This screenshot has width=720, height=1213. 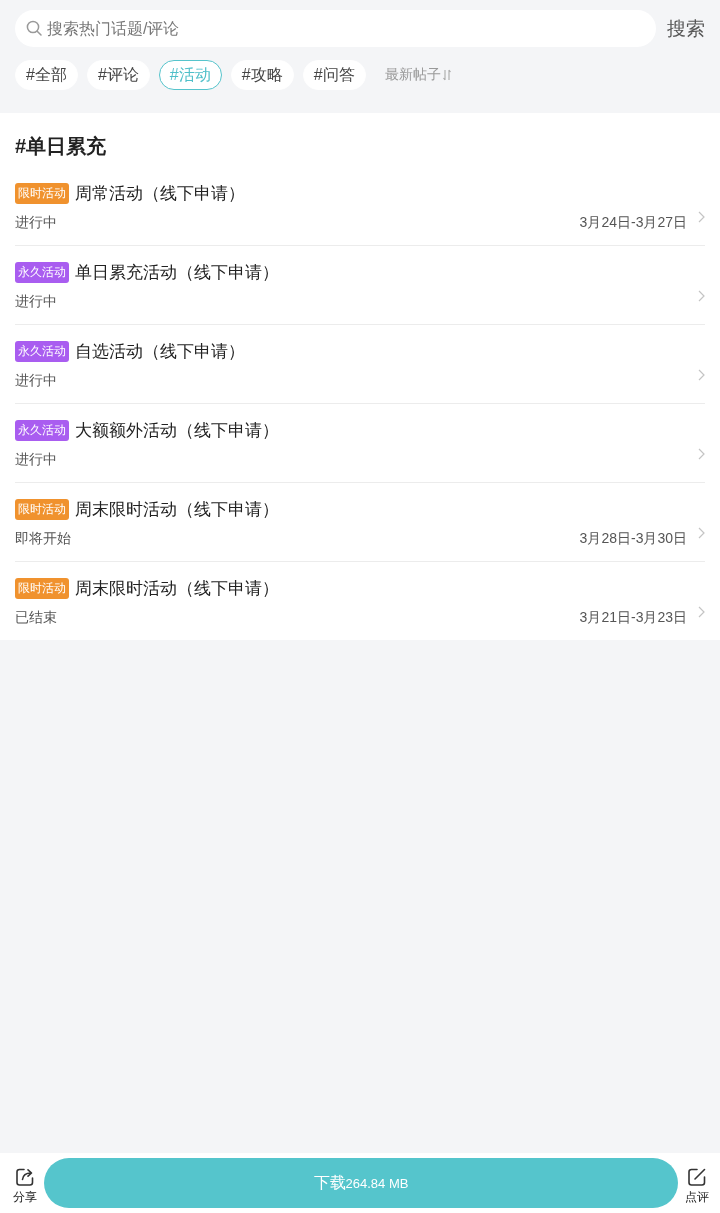 What do you see at coordinates (46, 75) in the screenshot?
I see `filter-tab: #全部` at bounding box center [46, 75].